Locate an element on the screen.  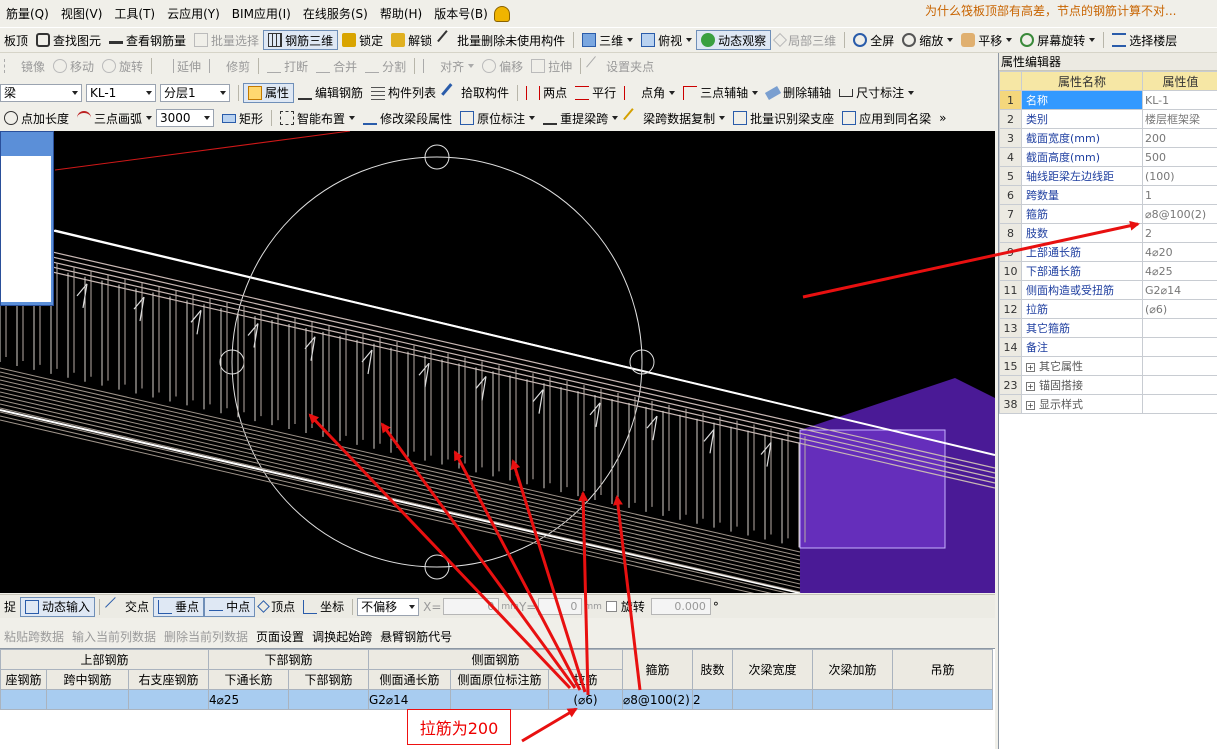
cantilever-rebar-code-button: 悬臂钢筋代号 is located at coordinates (416, 636).